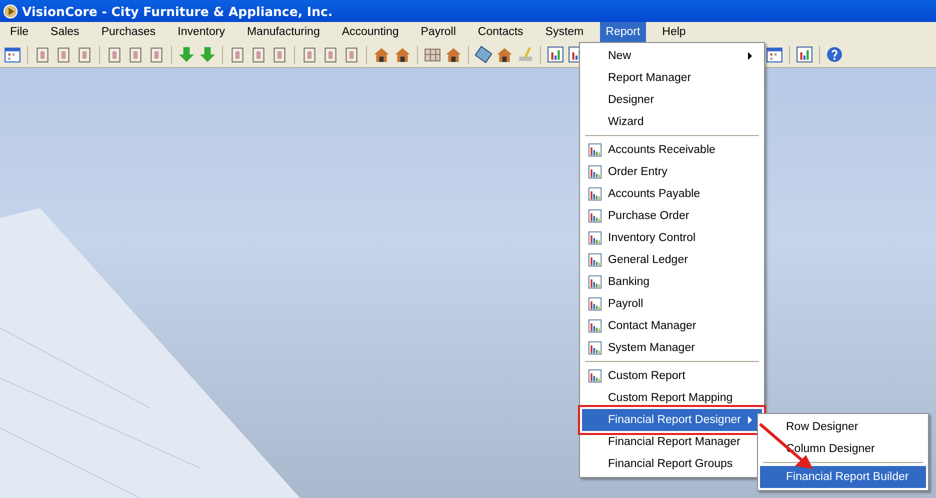 The width and height of the screenshot is (936, 498). What do you see at coordinates (128, 32) in the screenshot?
I see `menu-item: Purchases` at bounding box center [128, 32].